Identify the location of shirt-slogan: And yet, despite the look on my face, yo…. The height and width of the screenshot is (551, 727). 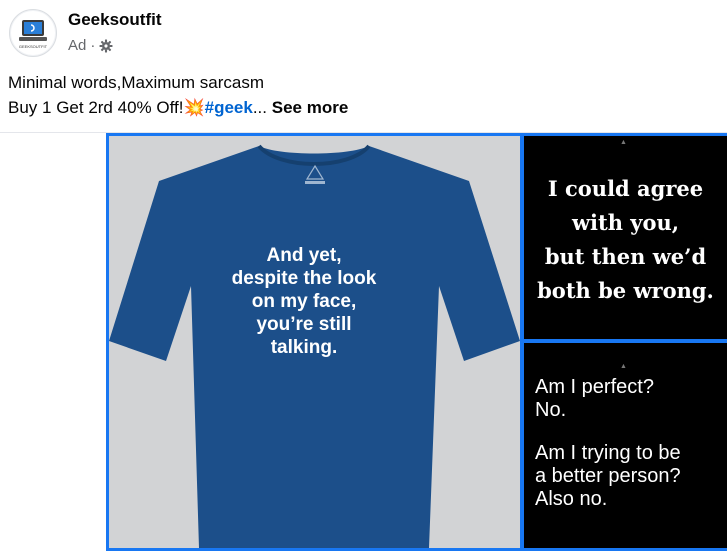
(304, 301).